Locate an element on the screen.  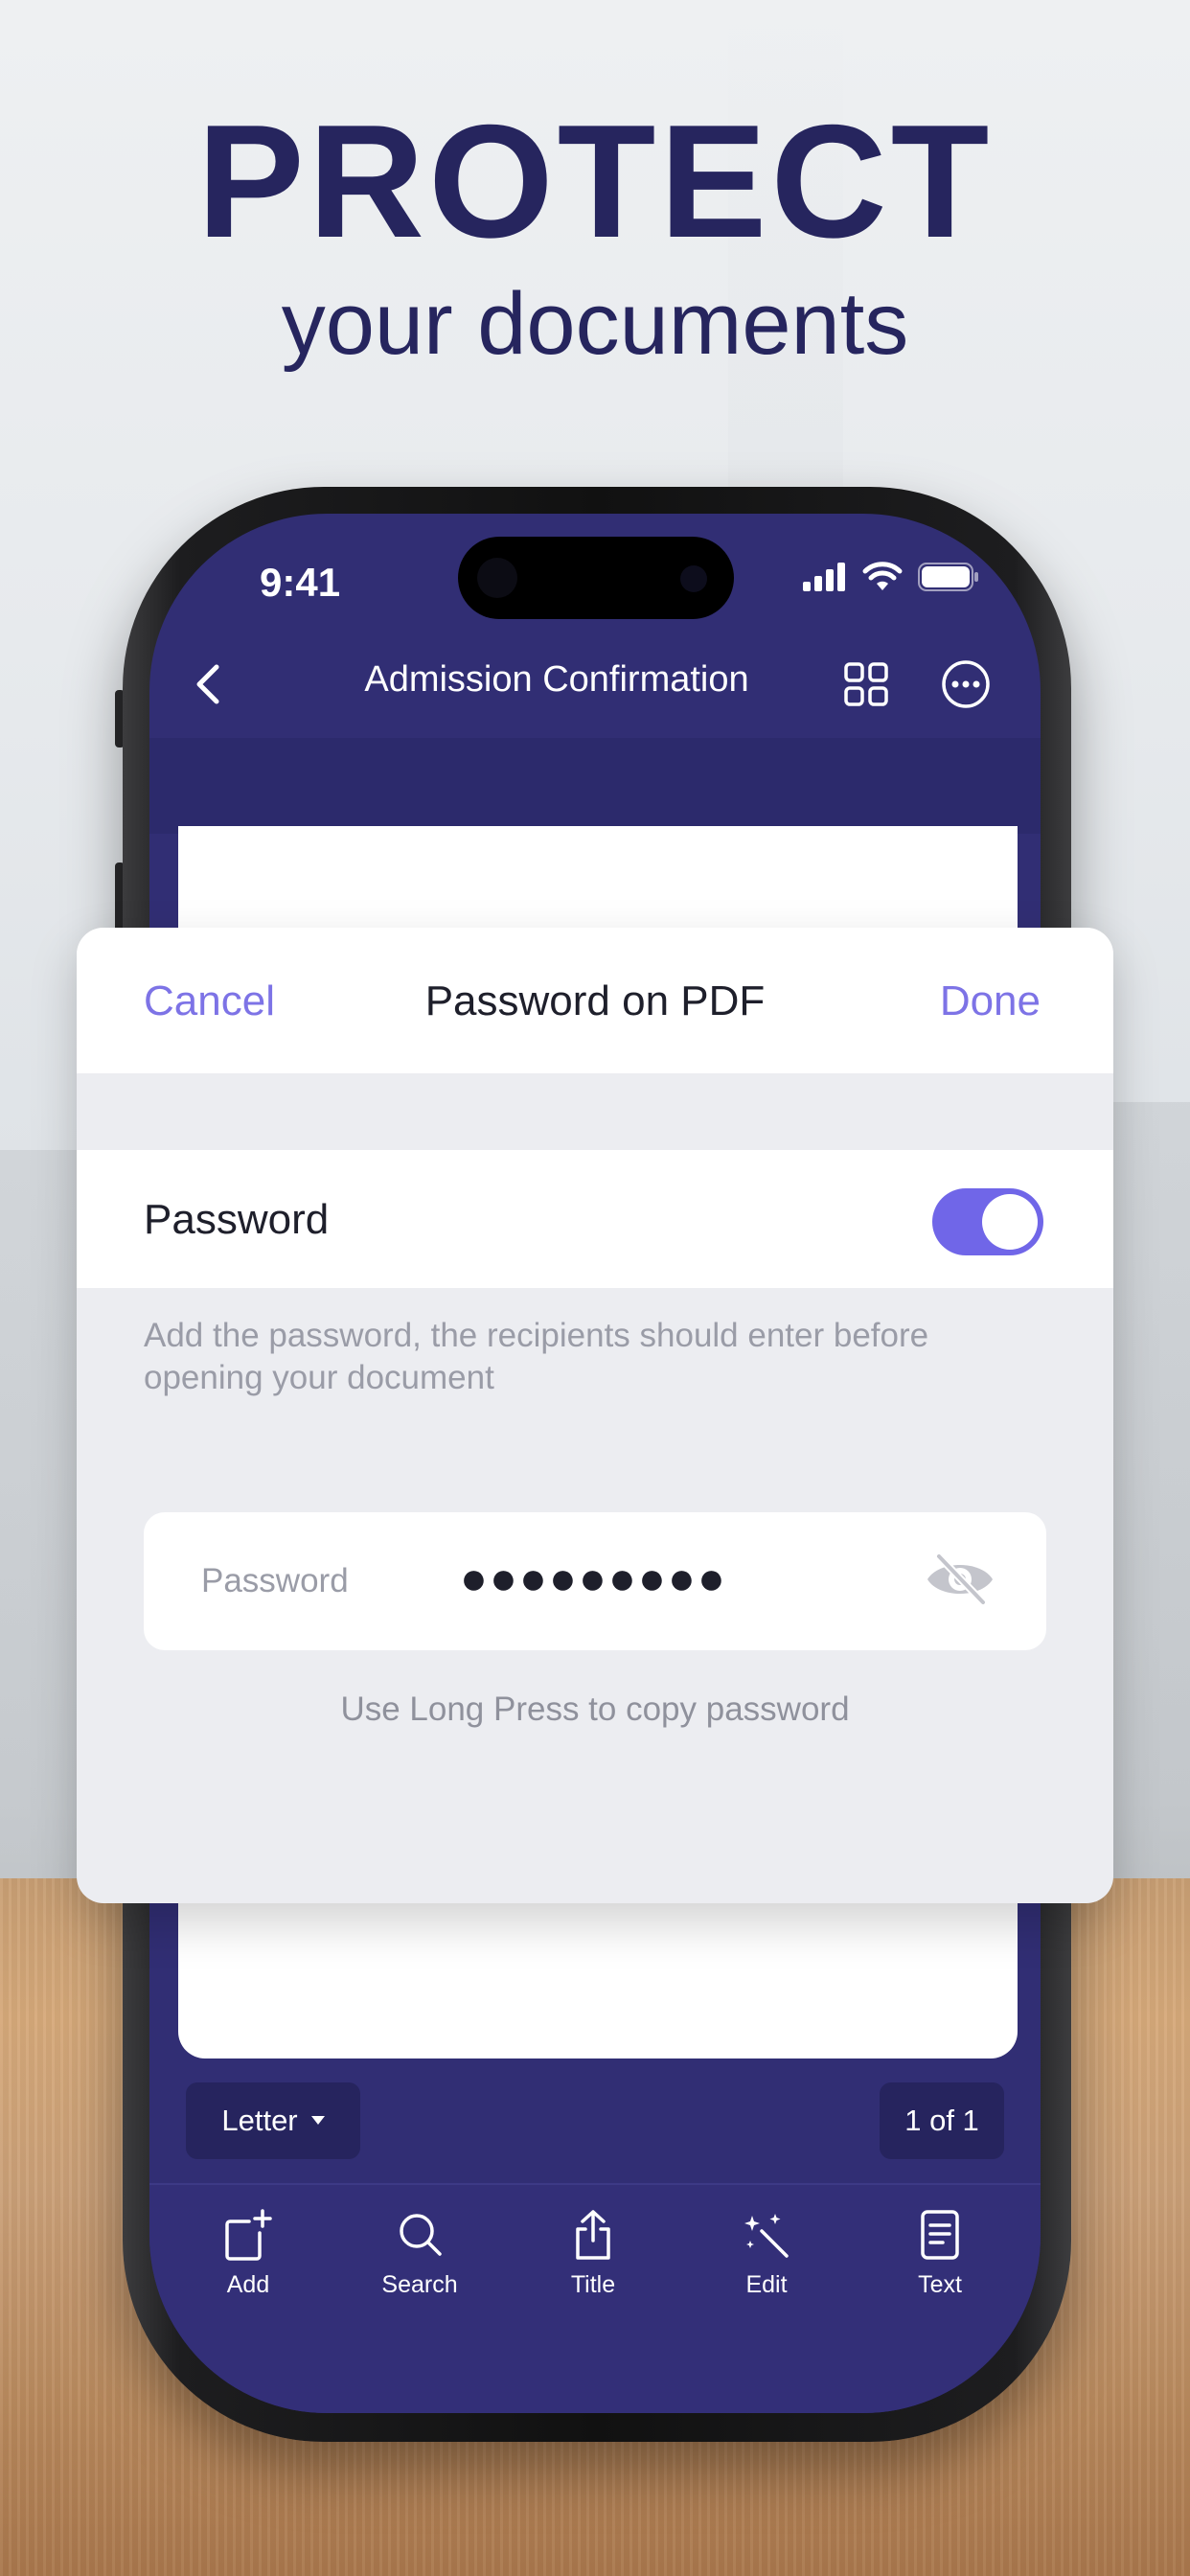
page-size-button: Letter is located at coordinates (273, 2120).